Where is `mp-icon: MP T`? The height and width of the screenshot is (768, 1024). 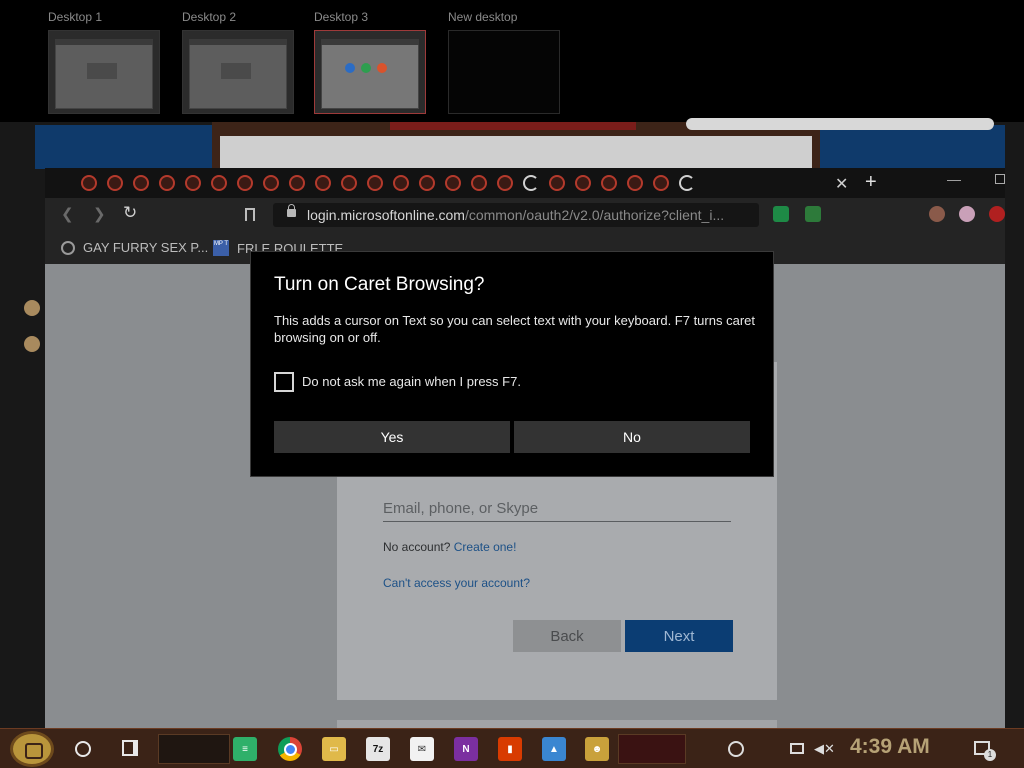
mp-icon: MP T is located at coordinates (221, 248).